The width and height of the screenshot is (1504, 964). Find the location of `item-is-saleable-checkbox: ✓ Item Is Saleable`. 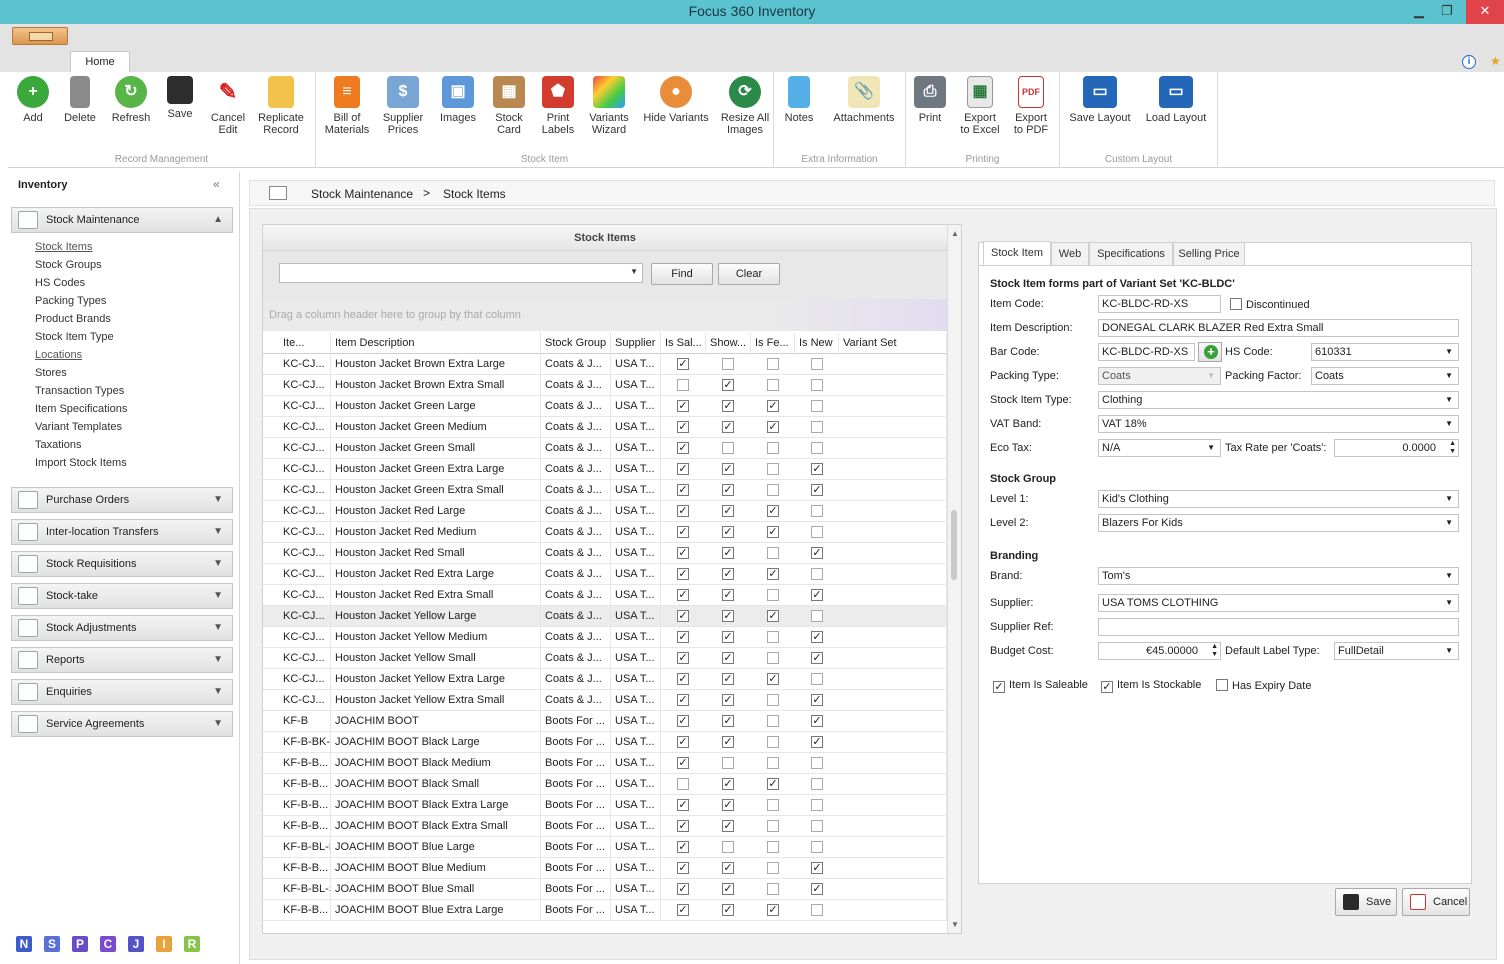

item-is-saleable-checkbox: ✓ Item Is Saleable is located at coordinates (1040, 686).